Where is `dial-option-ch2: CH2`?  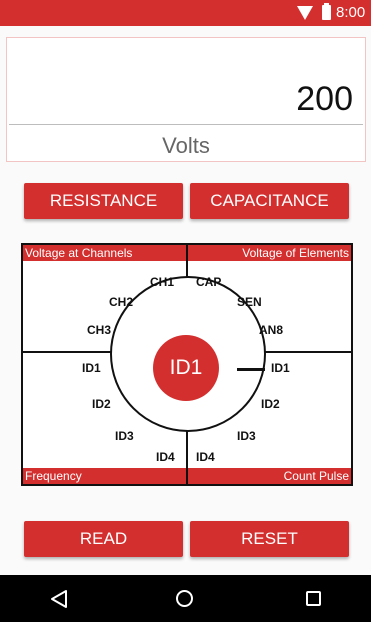 dial-option-ch2: CH2 is located at coordinates (121, 302).